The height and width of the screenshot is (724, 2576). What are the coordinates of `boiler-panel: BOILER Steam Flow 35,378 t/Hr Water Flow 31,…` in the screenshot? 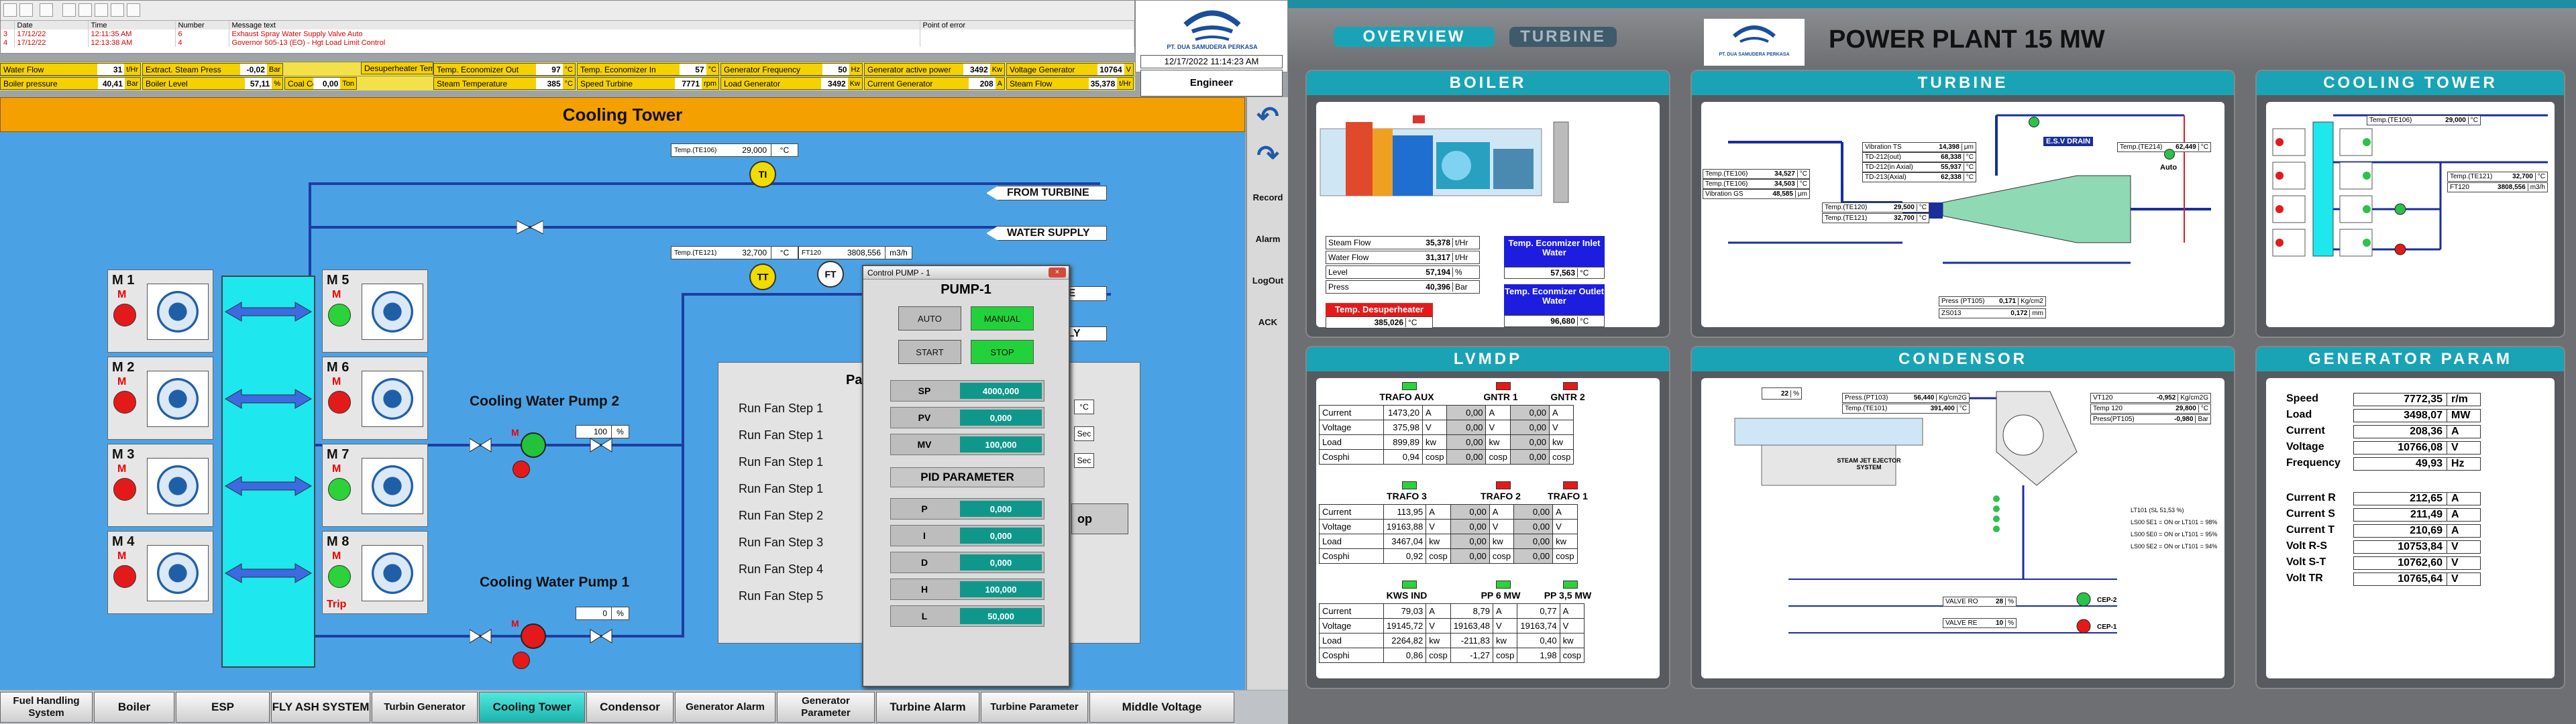 It's located at (1487, 204).